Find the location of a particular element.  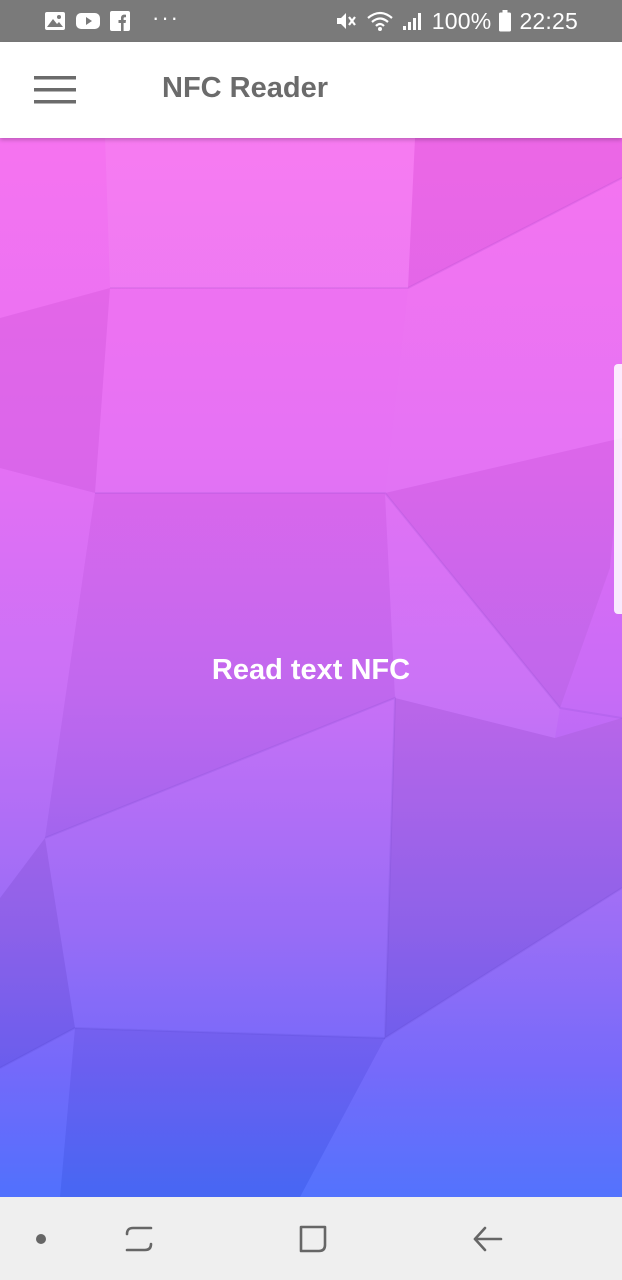

page-title: NFC Reader is located at coordinates (245, 88).